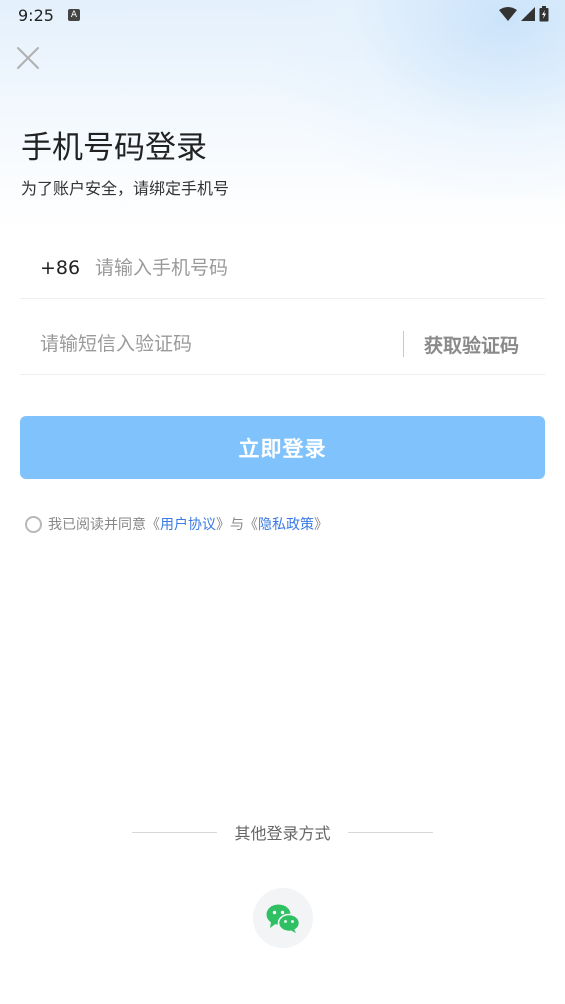 The height and width of the screenshot is (1004, 565). I want to click on phone-row: +86, so click(282, 268).